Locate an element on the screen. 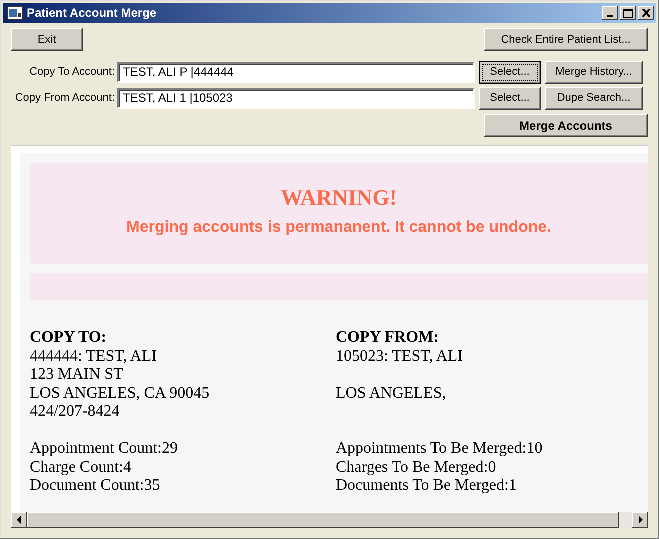 The image size is (659, 539). maximize-button is located at coordinates (628, 13).